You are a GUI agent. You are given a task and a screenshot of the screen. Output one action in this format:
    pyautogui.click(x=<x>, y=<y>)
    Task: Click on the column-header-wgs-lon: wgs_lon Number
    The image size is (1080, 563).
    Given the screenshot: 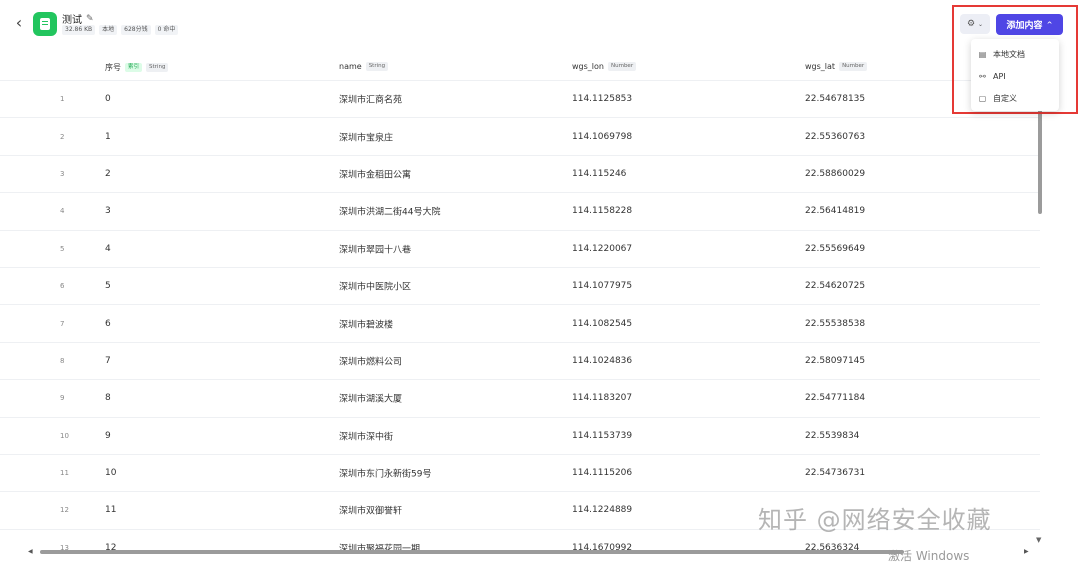 What is the action you would take?
    pyautogui.click(x=604, y=66)
    